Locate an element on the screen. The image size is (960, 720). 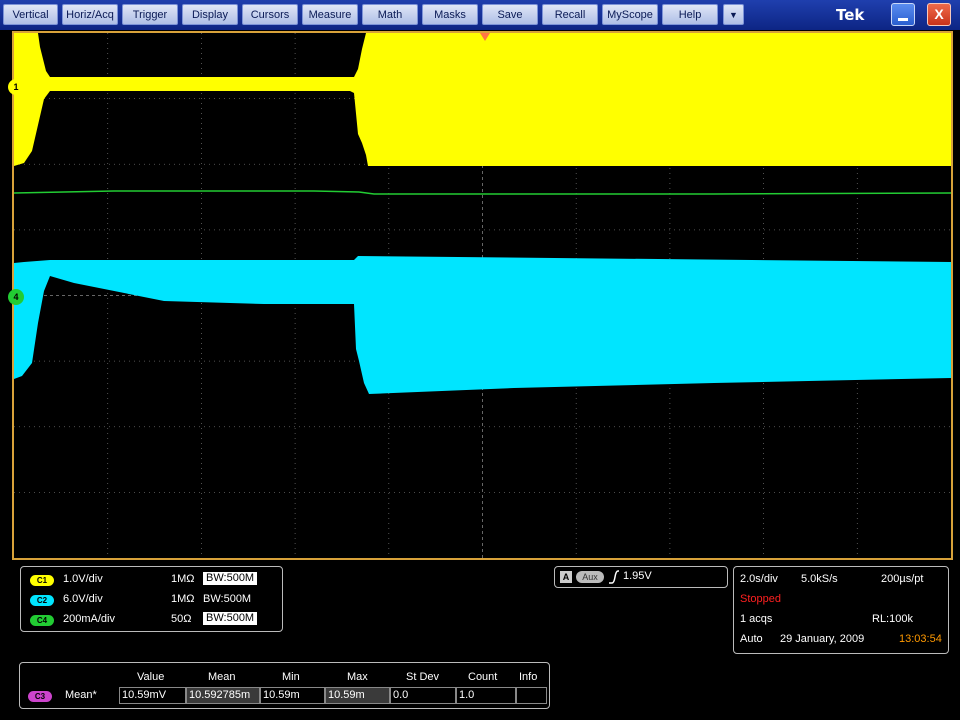
menu-save: Save is located at coordinates (510, 14).